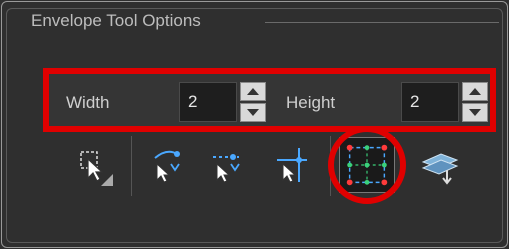  What do you see at coordinates (226, 168) in the screenshot?
I see `envelope-top-dotted-icon` at bounding box center [226, 168].